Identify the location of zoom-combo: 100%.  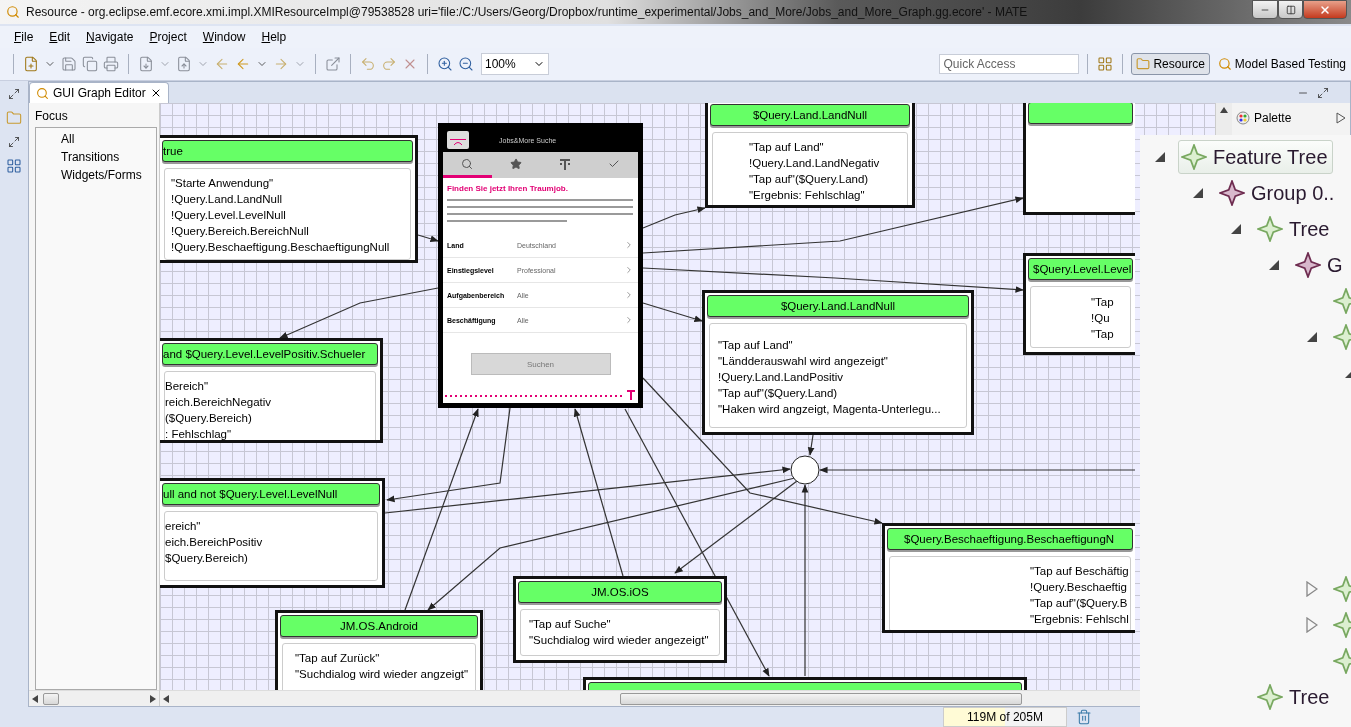
(515, 64).